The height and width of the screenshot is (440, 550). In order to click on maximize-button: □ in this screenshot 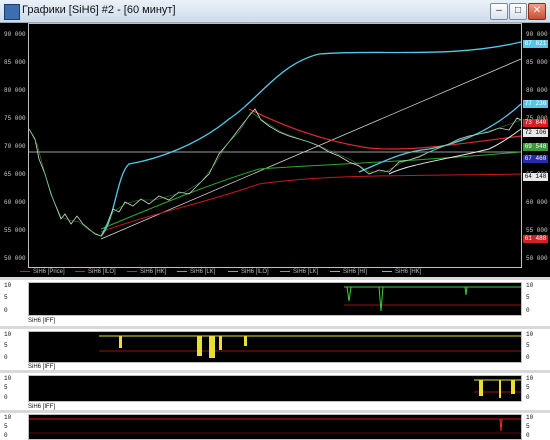, I will do `click(518, 11)`.